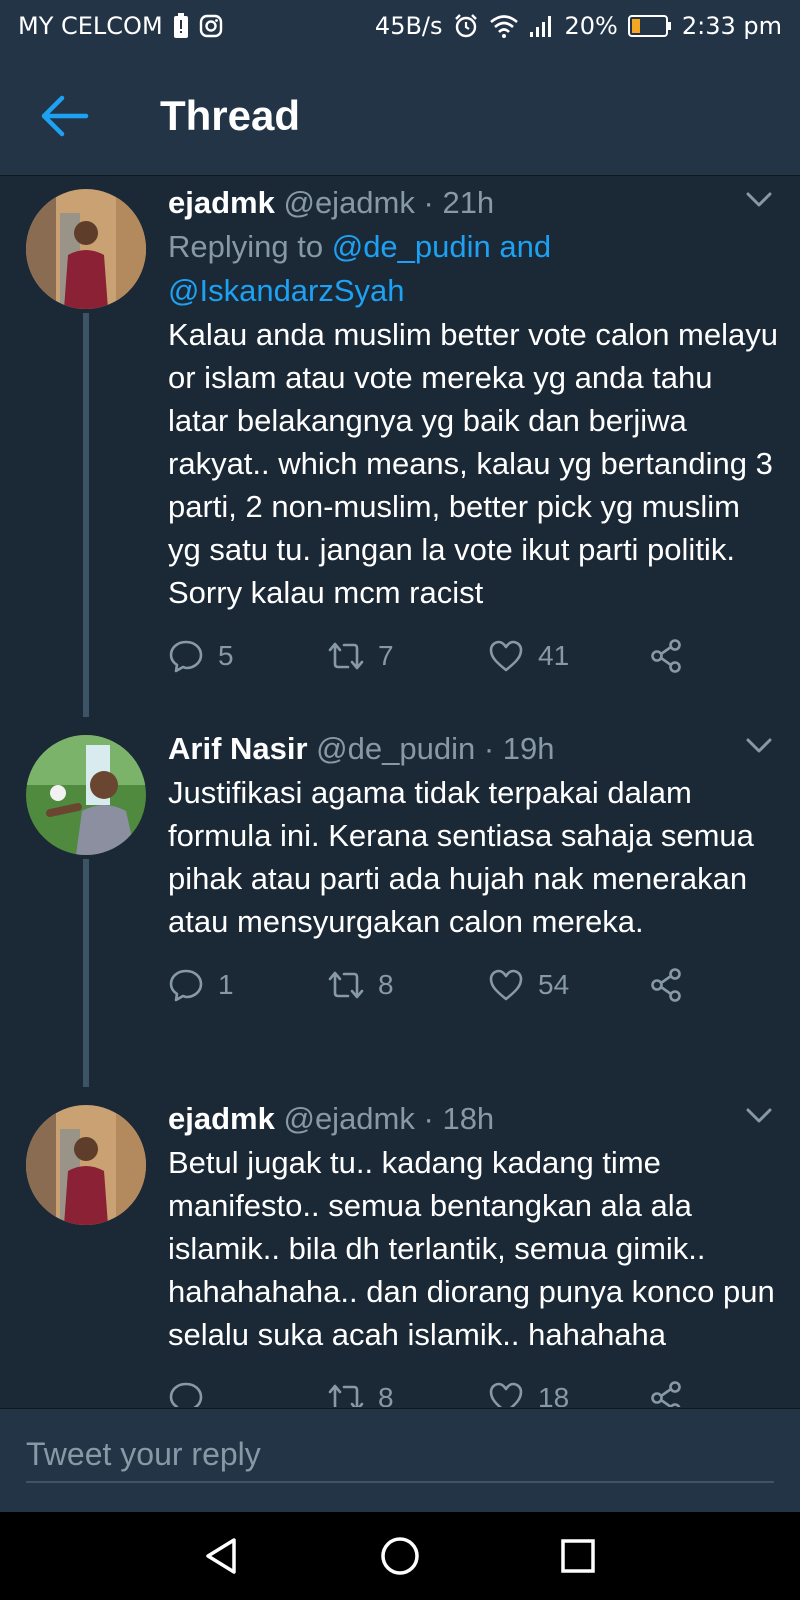  What do you see at coordinates (238, 748) in the screenshot?
I see `display-name: Arif Nasir` at bounding box center [238, 748].